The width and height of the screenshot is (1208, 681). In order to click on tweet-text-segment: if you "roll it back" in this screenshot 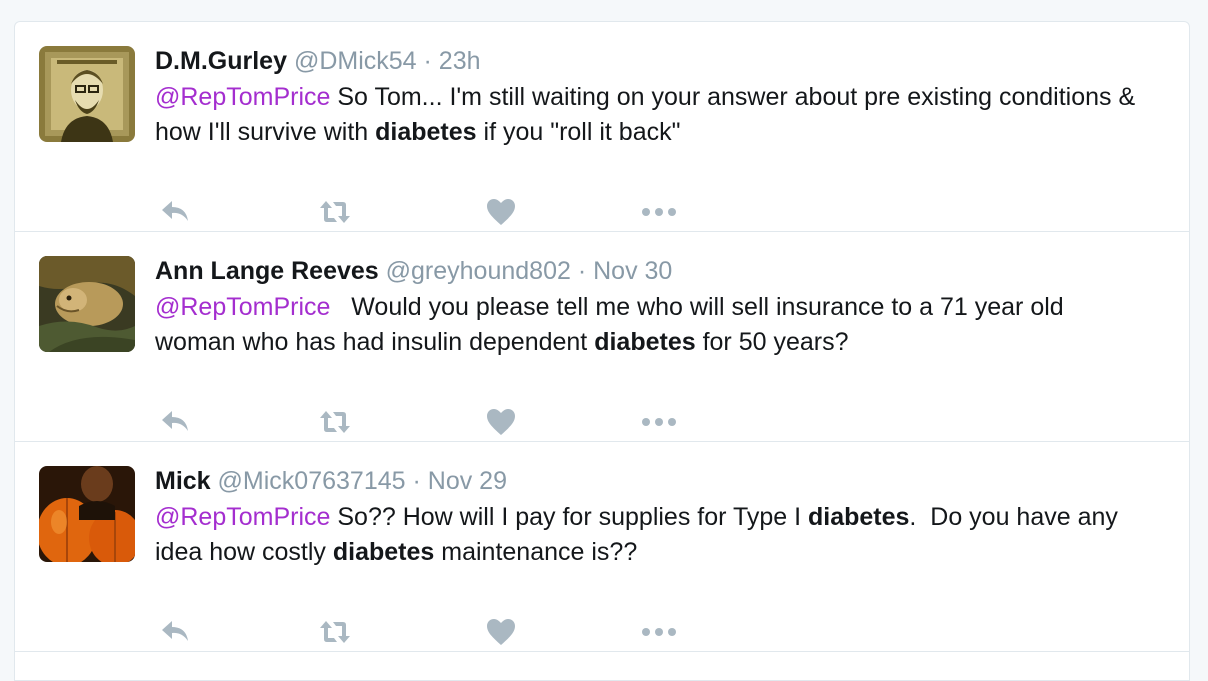, I will do `click(578, 132)`.